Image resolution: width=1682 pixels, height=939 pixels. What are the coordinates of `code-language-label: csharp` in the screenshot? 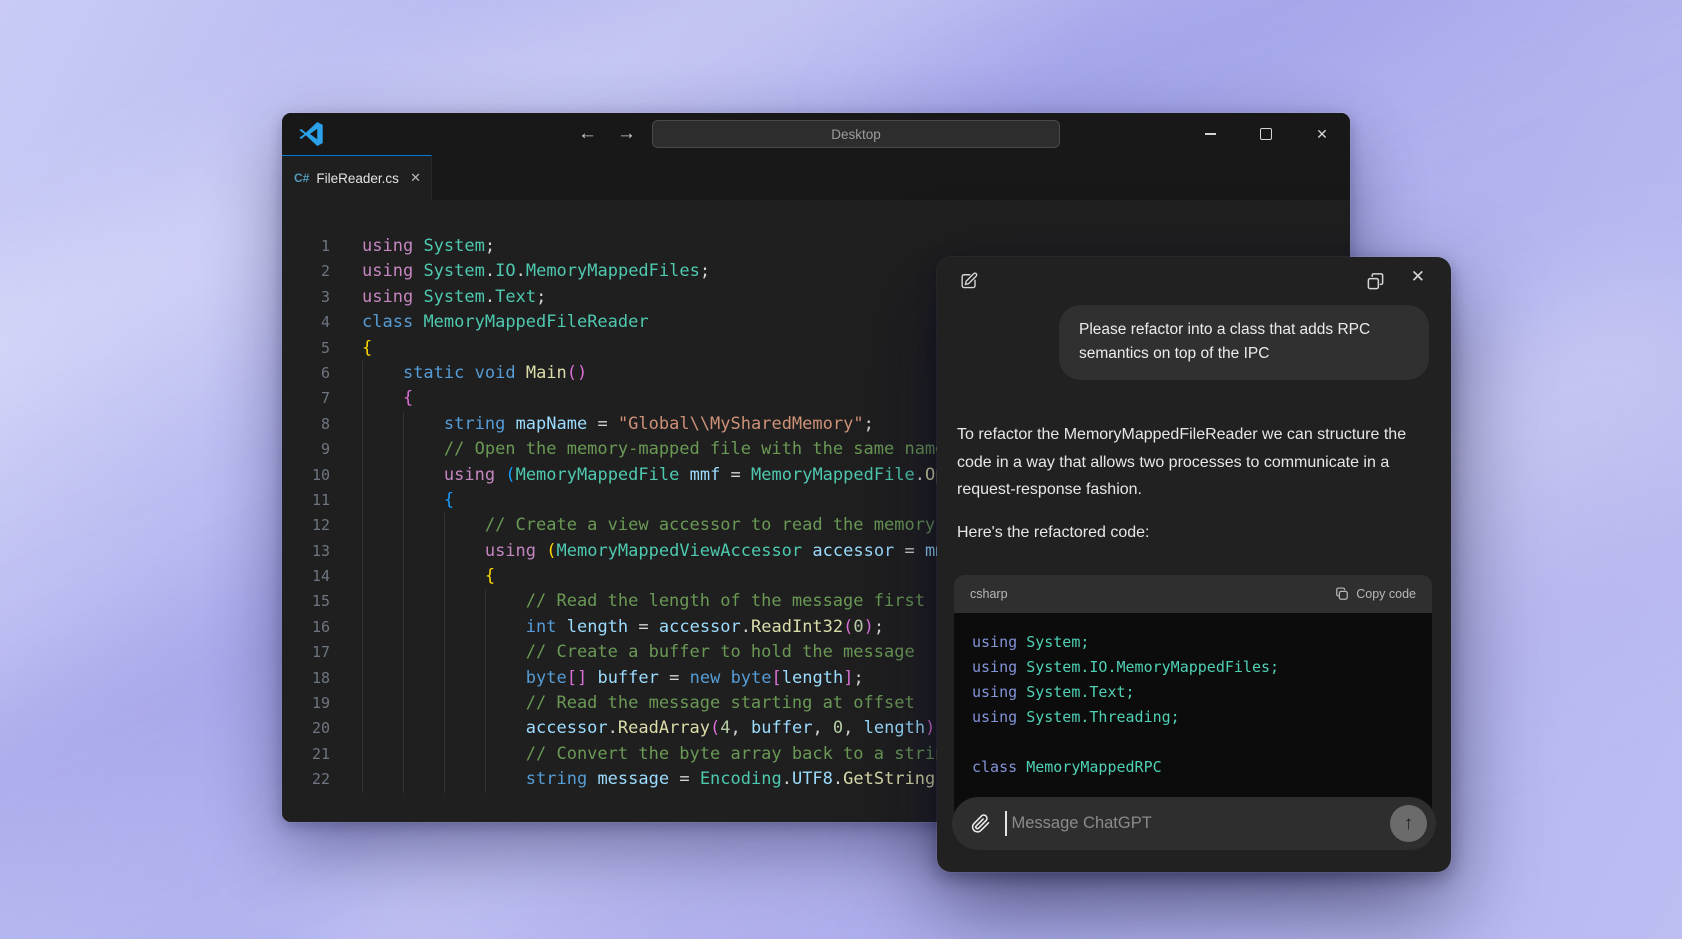 It's located at (989, 594).